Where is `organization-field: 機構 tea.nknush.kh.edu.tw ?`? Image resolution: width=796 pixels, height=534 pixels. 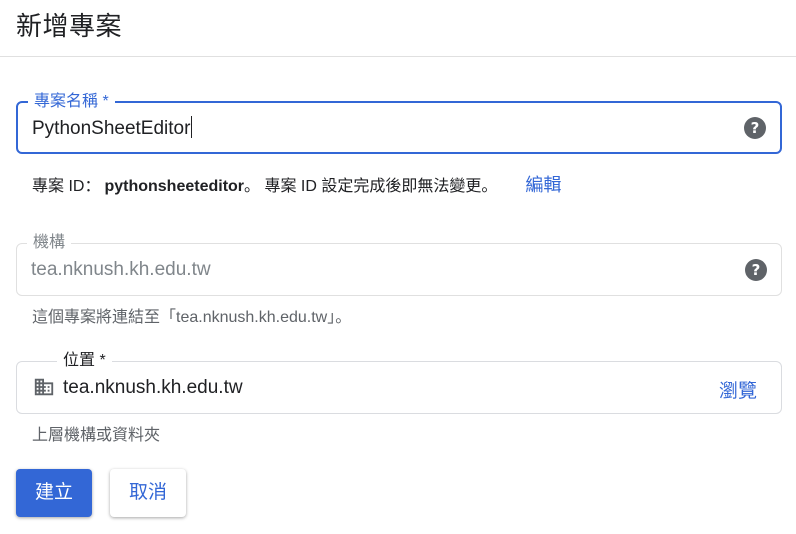
organization-field: 機構 tea.nknush.kh.edu.tw ? is located at coordinates (399, 264).